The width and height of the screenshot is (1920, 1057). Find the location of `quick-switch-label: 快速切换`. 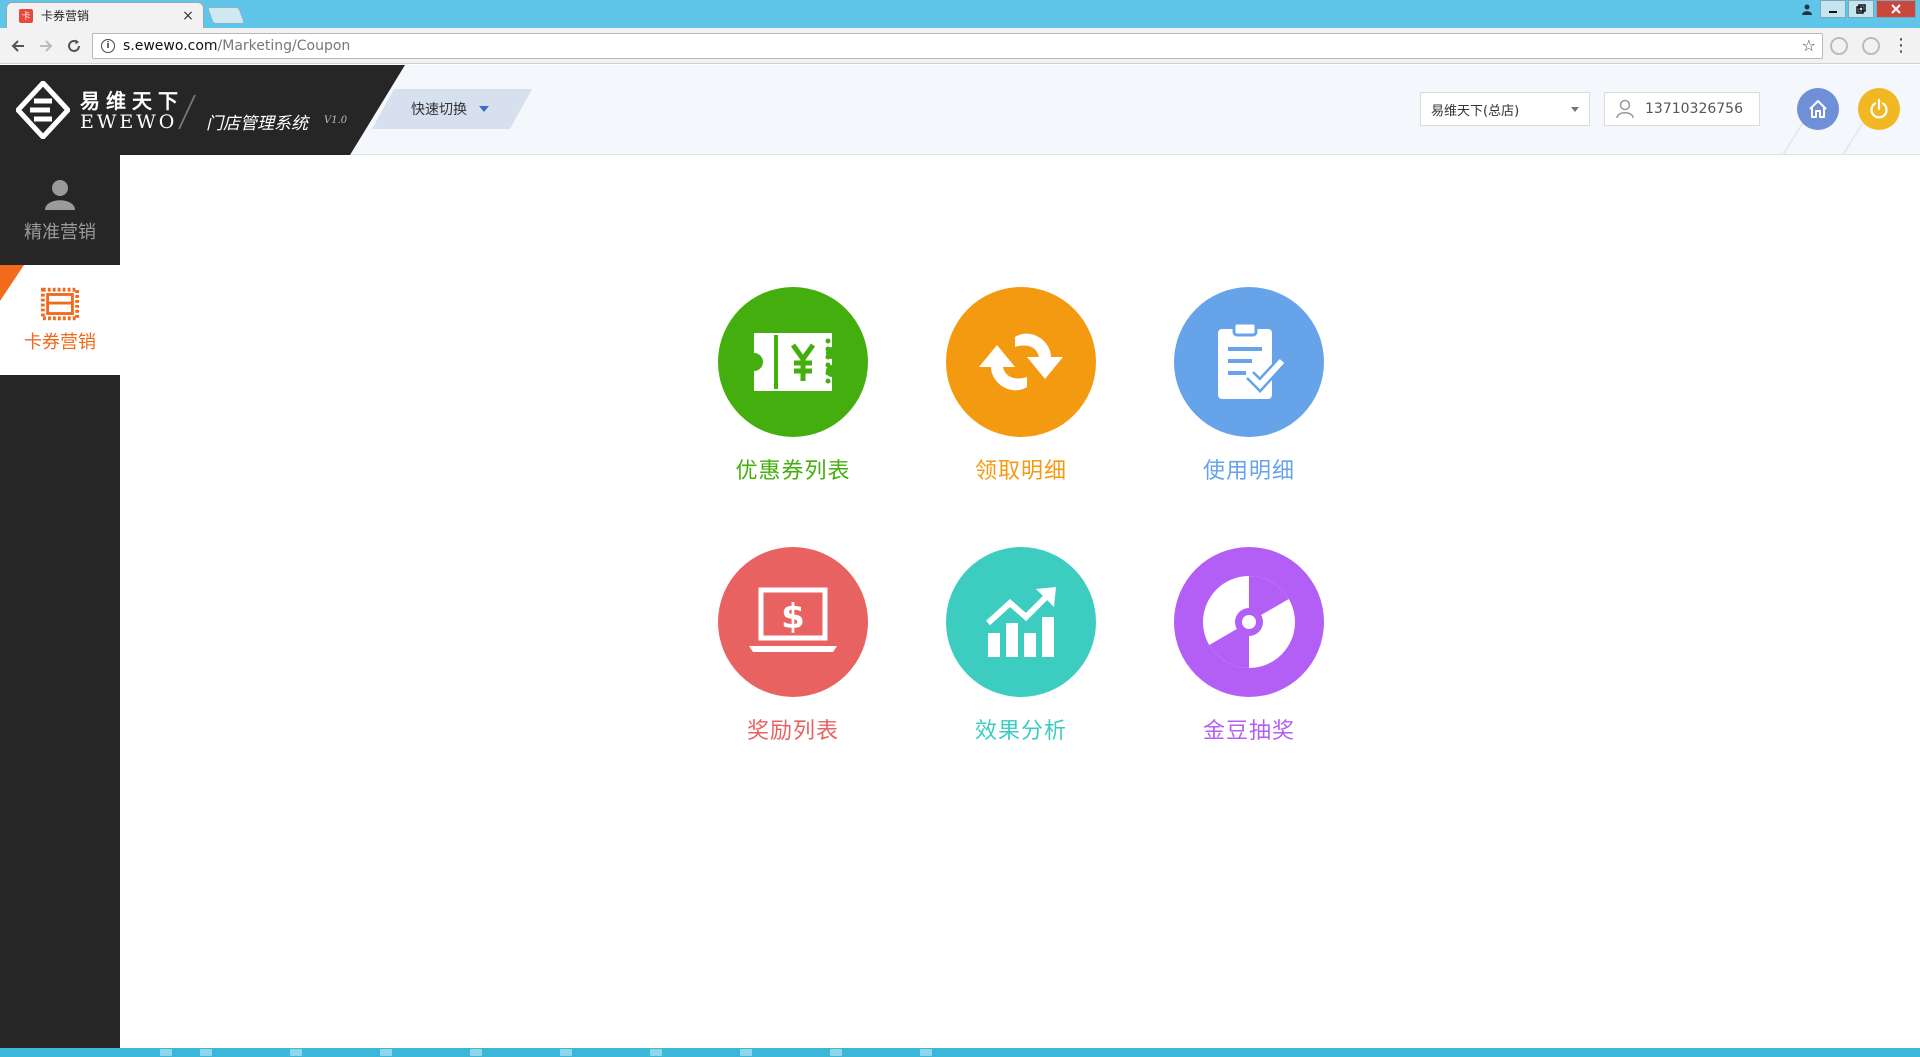

quick-switch-label: 快速切换 is located at coordinates (439, 110).